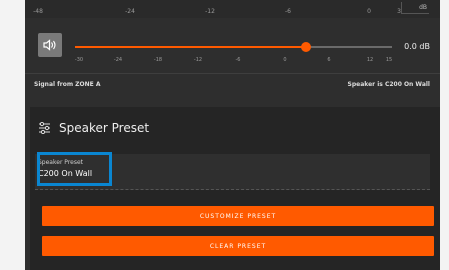 The width and height of the screenshot is (449, 270). I want to click on slider-tick: -24, so click(118, 60).